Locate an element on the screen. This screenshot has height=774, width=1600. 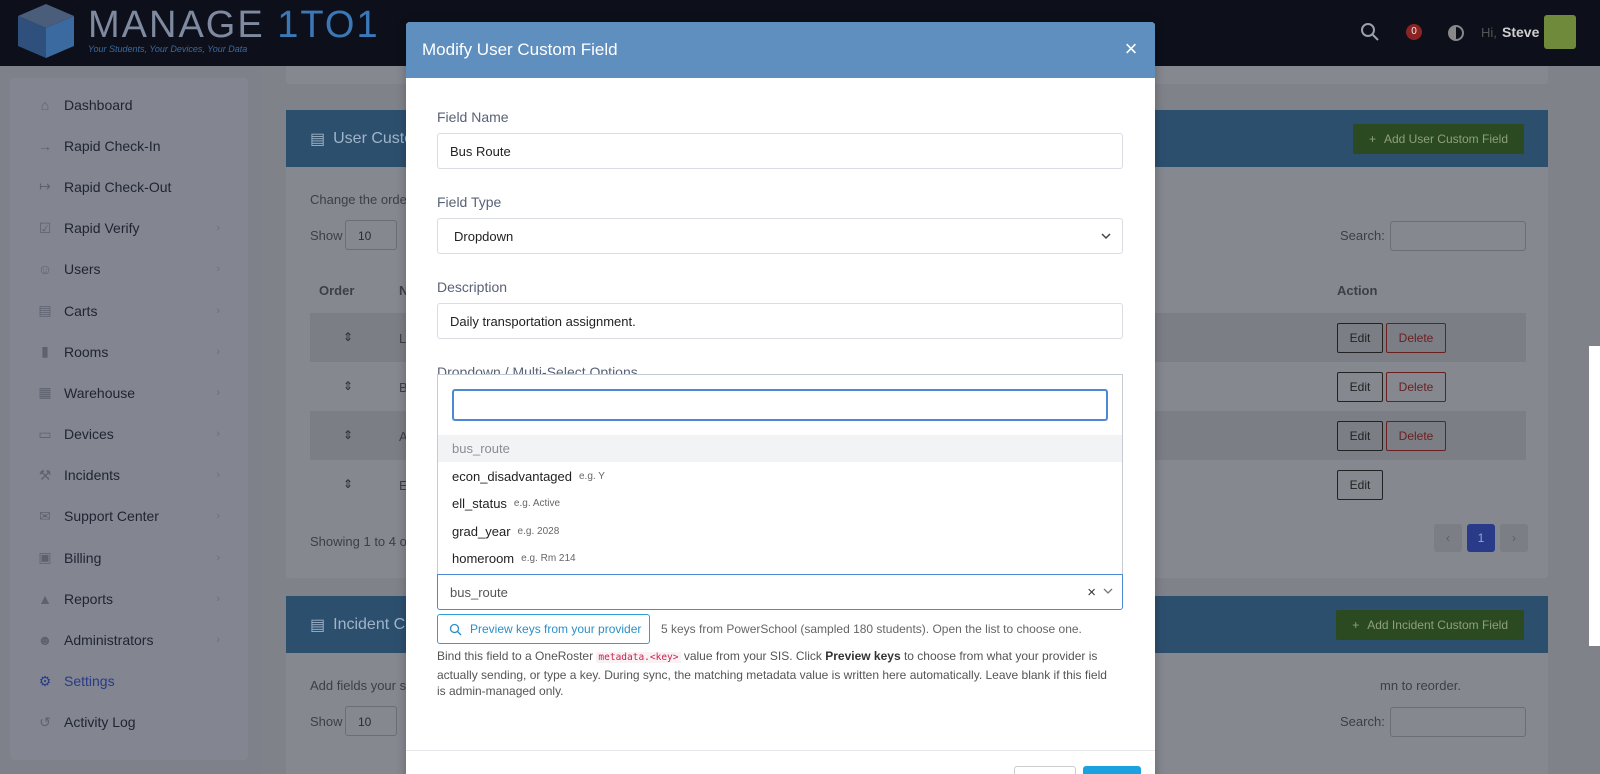
field-type-select: Dropdown is located at coordinates (780, 236).